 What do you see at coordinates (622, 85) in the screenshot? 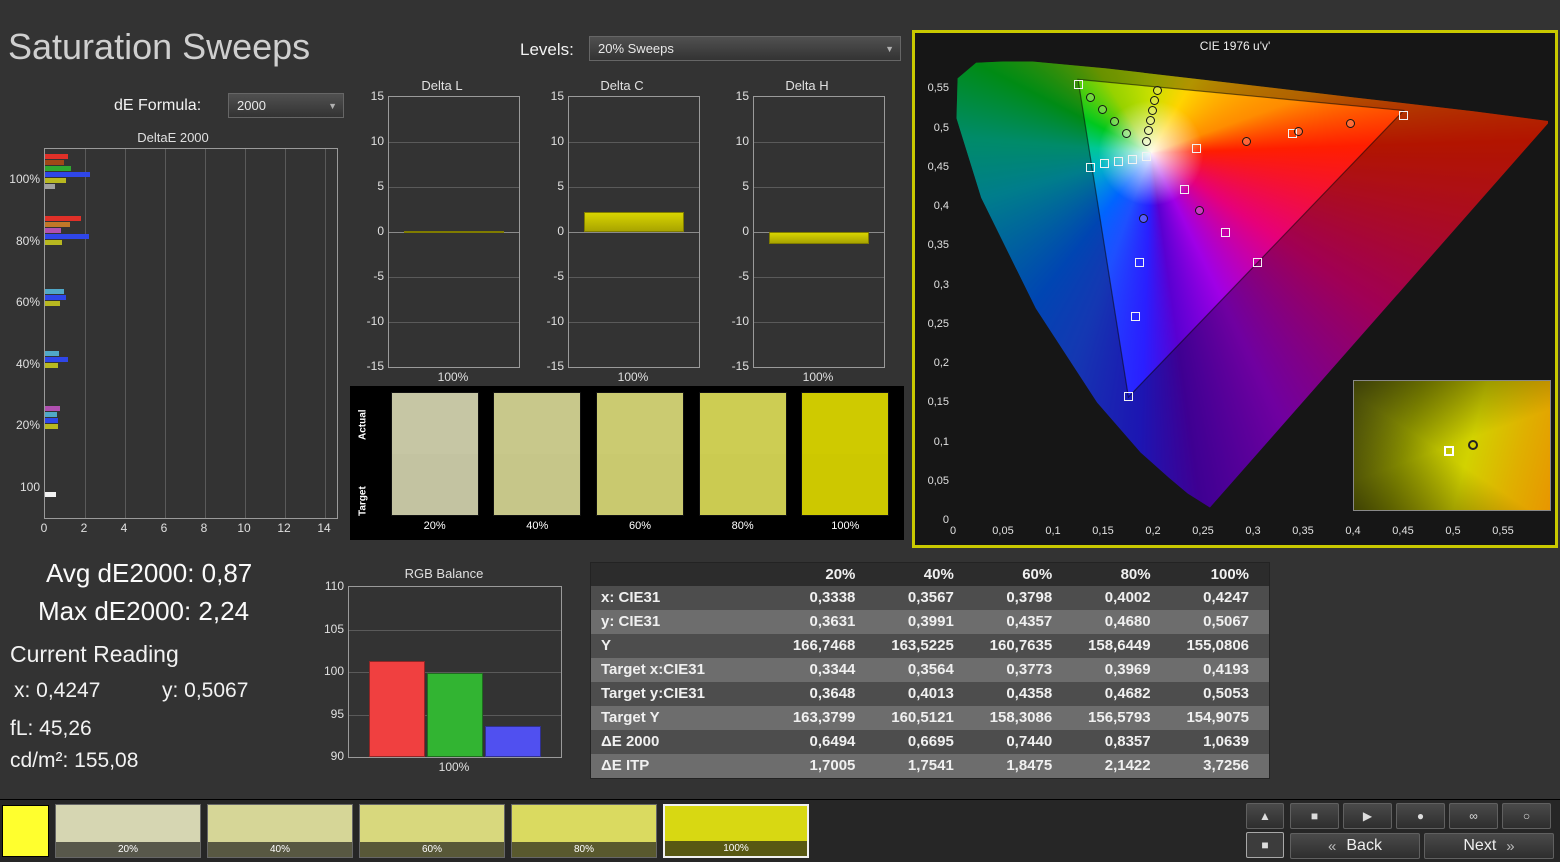
I see `delta-c-title: Delta C` at bounding box center [622, 85].